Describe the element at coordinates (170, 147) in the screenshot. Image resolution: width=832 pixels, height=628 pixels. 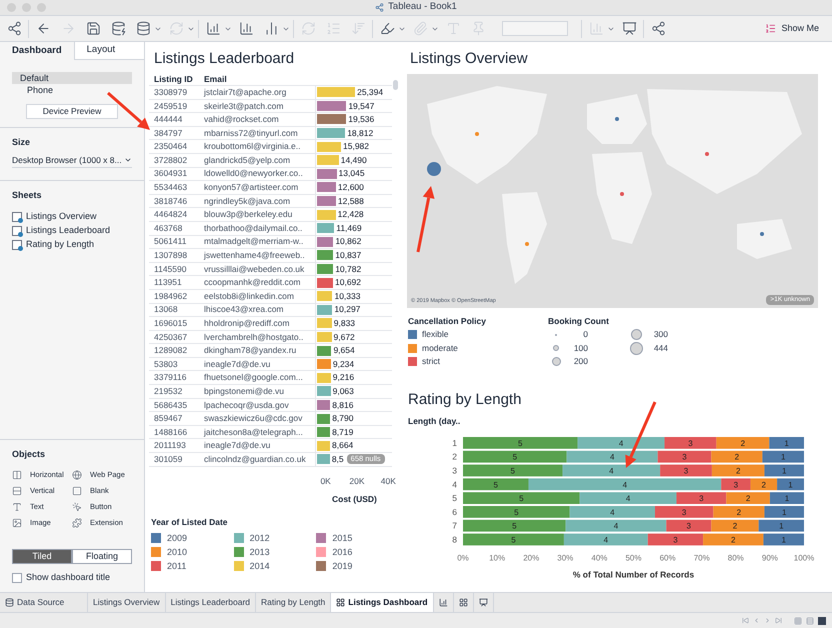
I see `table-cell-text: 2350464` at that location.